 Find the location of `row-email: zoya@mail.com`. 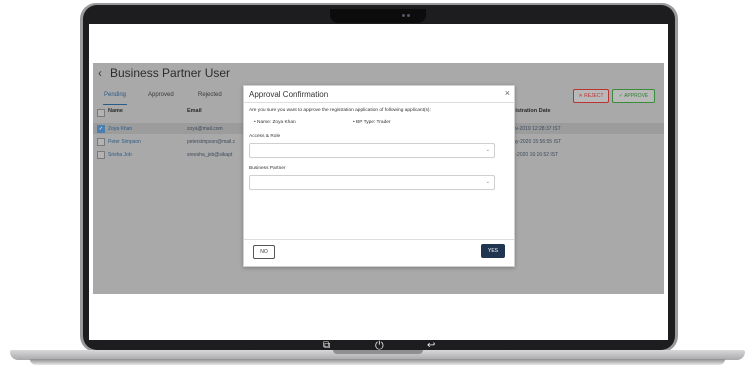

row-email: zoya@mail.com is located at coordinates (205, 129).